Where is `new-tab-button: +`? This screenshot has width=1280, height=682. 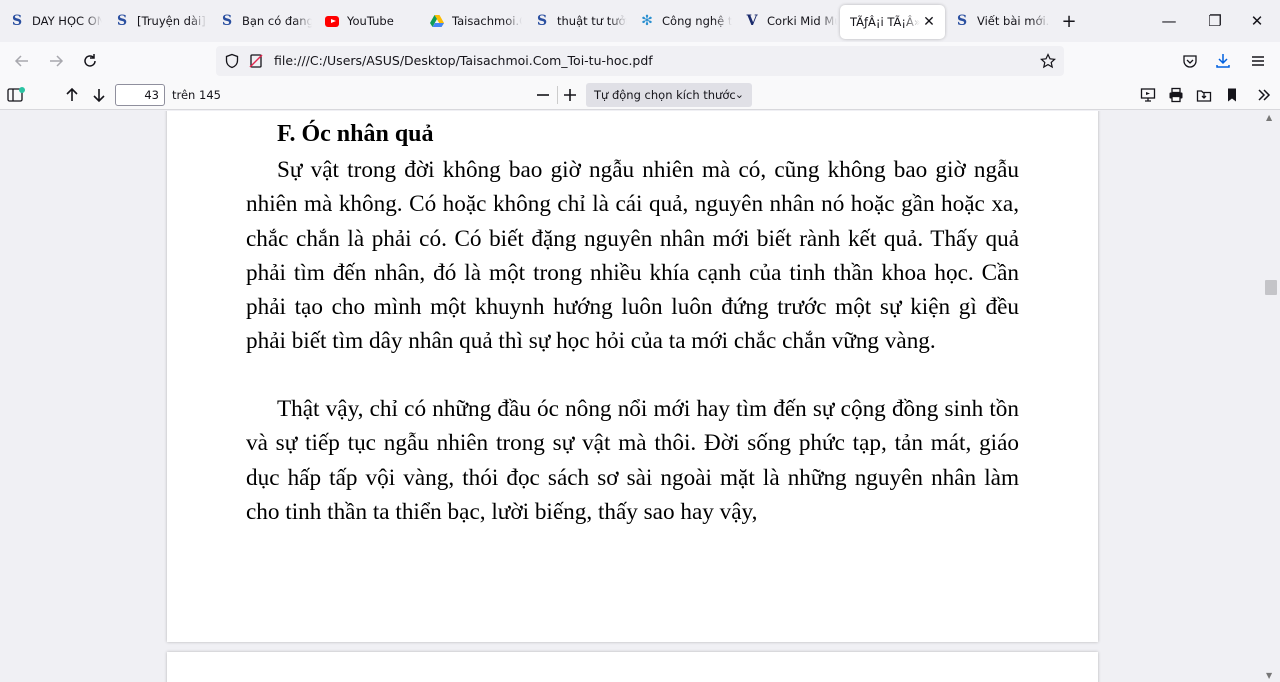 new-tab-button: + is located at coordinates (1069, 21).